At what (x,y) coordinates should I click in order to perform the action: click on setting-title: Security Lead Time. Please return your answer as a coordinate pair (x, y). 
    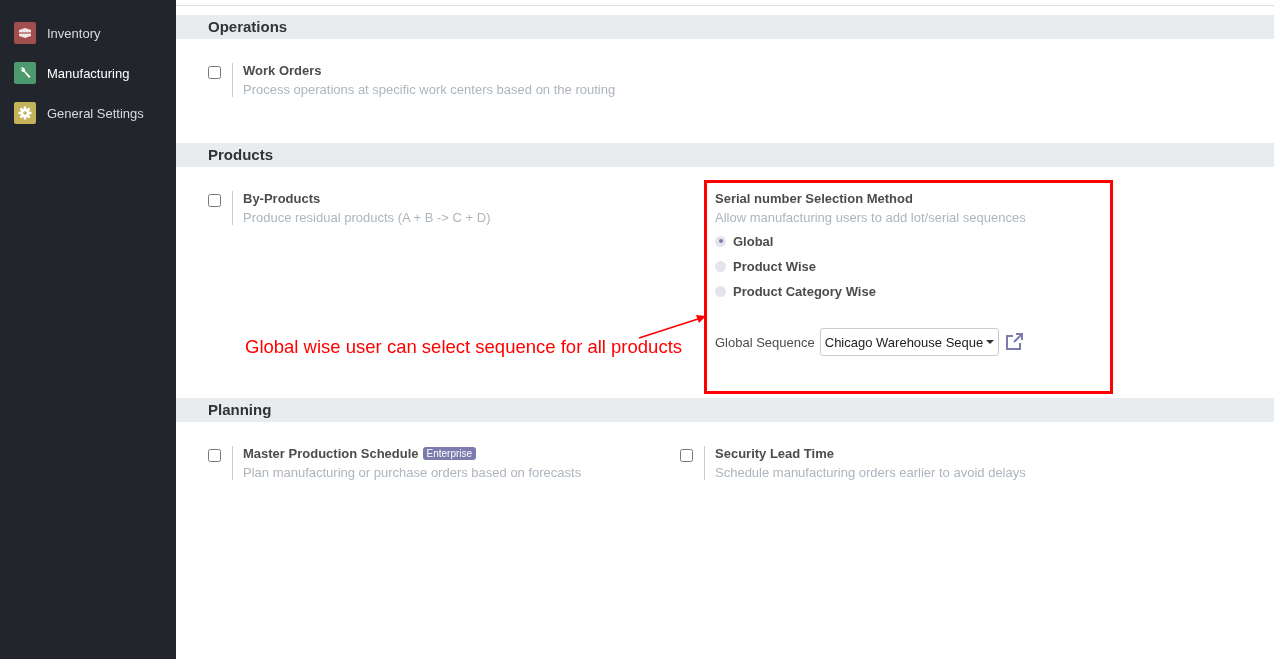
    Looking at the image, I should click on (774, 453).